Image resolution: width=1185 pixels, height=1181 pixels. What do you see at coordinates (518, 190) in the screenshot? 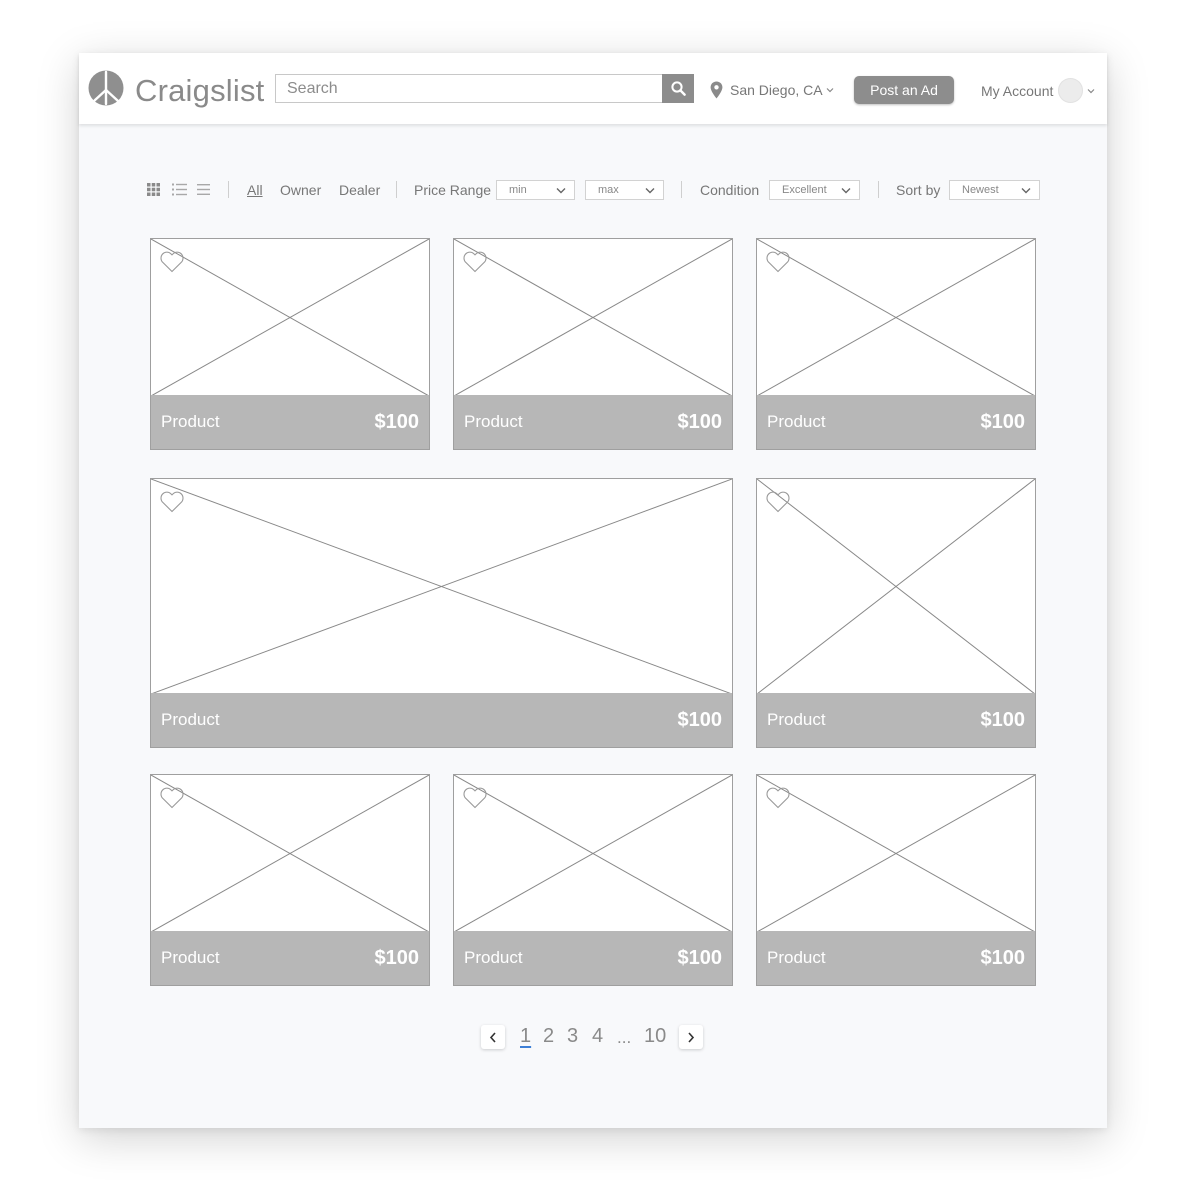
I see `price-min-value: min` at bounding box center [518, 190].